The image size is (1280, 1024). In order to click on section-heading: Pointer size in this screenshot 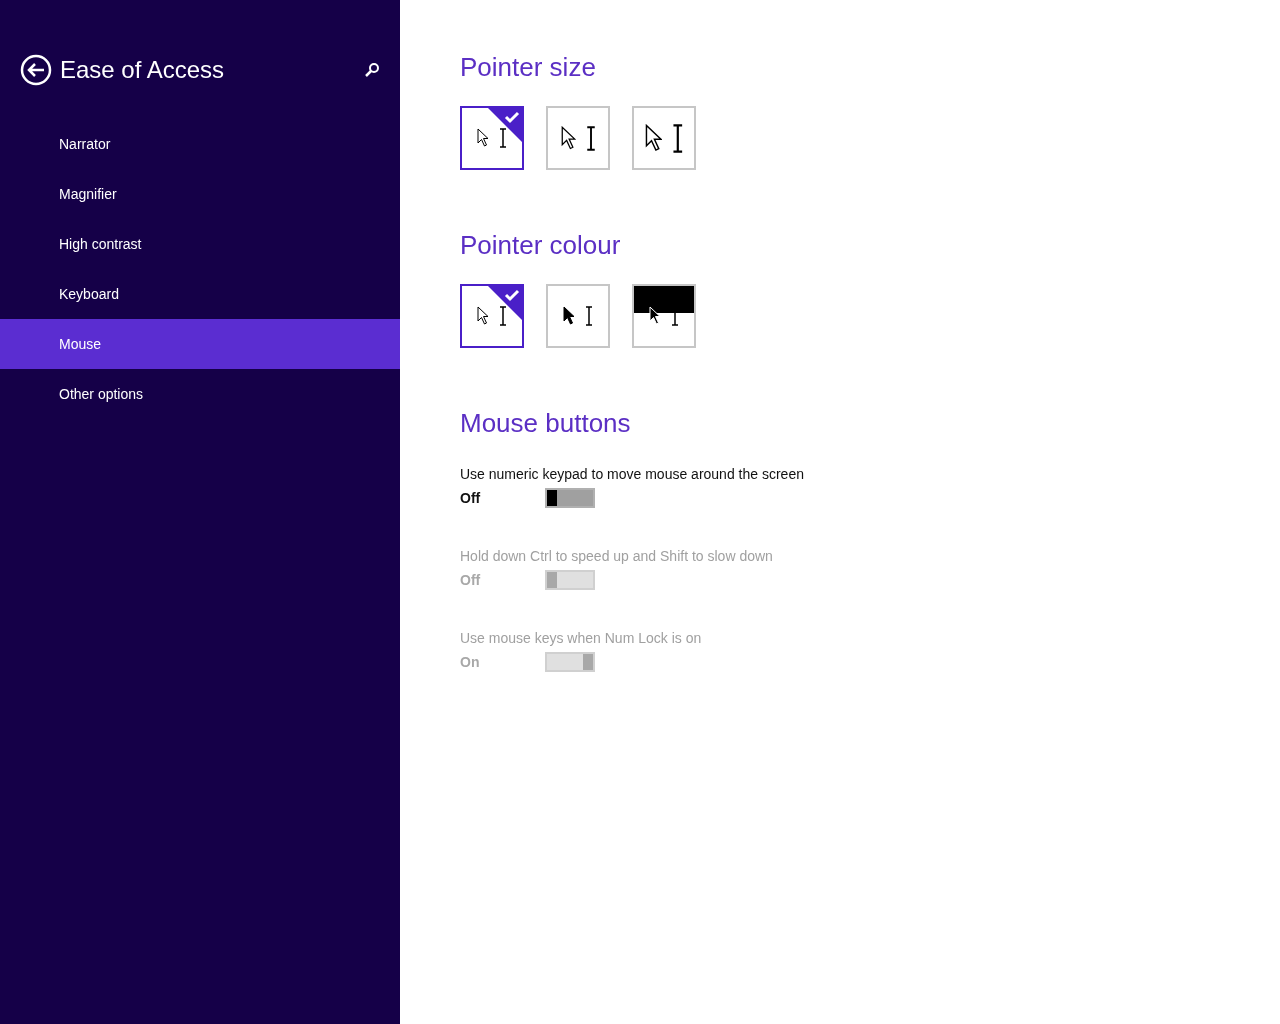, I will do `click(528, 68)`.